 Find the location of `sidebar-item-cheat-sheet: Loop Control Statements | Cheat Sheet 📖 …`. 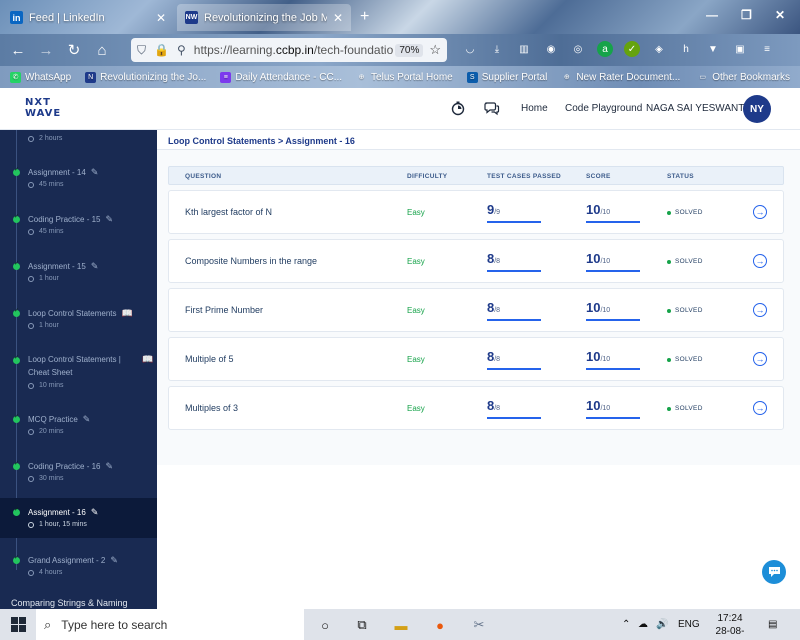

sidebar-item-cheat-sheet: Loop Control Statements | Cheat Sheet 📖 … is located at coordinates (78, 372).